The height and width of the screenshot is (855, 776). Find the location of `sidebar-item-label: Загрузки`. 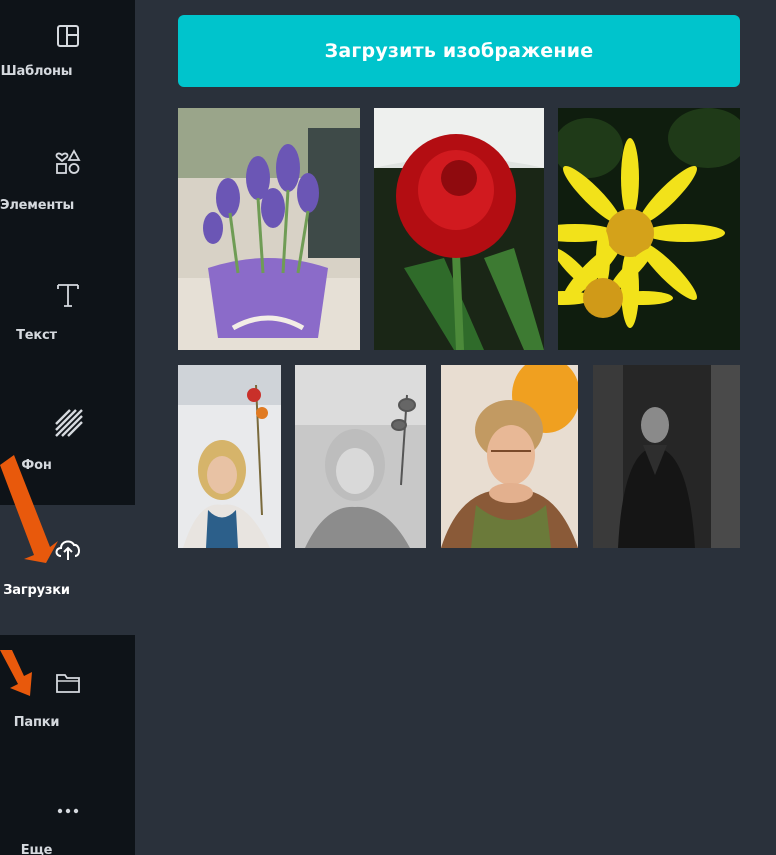

sidebar-item-label: Загрузки is located at coordinates (36, 590).